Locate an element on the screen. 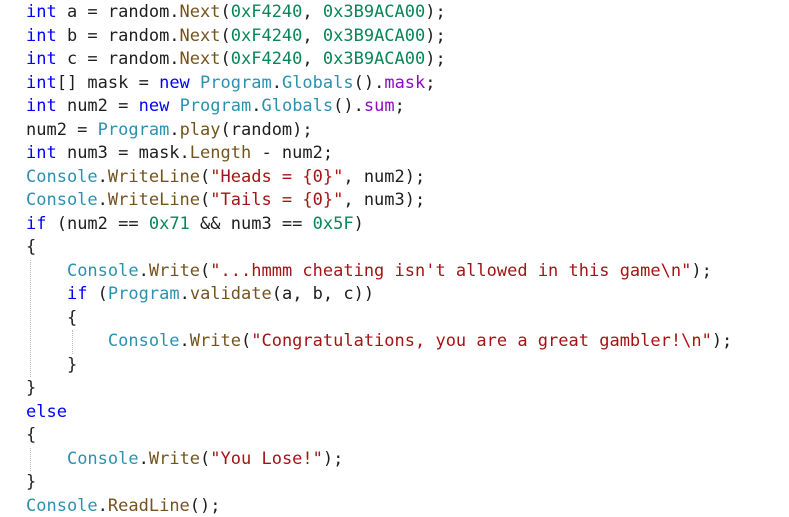 Image resolution: width=789 pixels, height=517 pixels. code-line: int[] mask = new Program.Globals().mask; is located at coordinates (231, 83).